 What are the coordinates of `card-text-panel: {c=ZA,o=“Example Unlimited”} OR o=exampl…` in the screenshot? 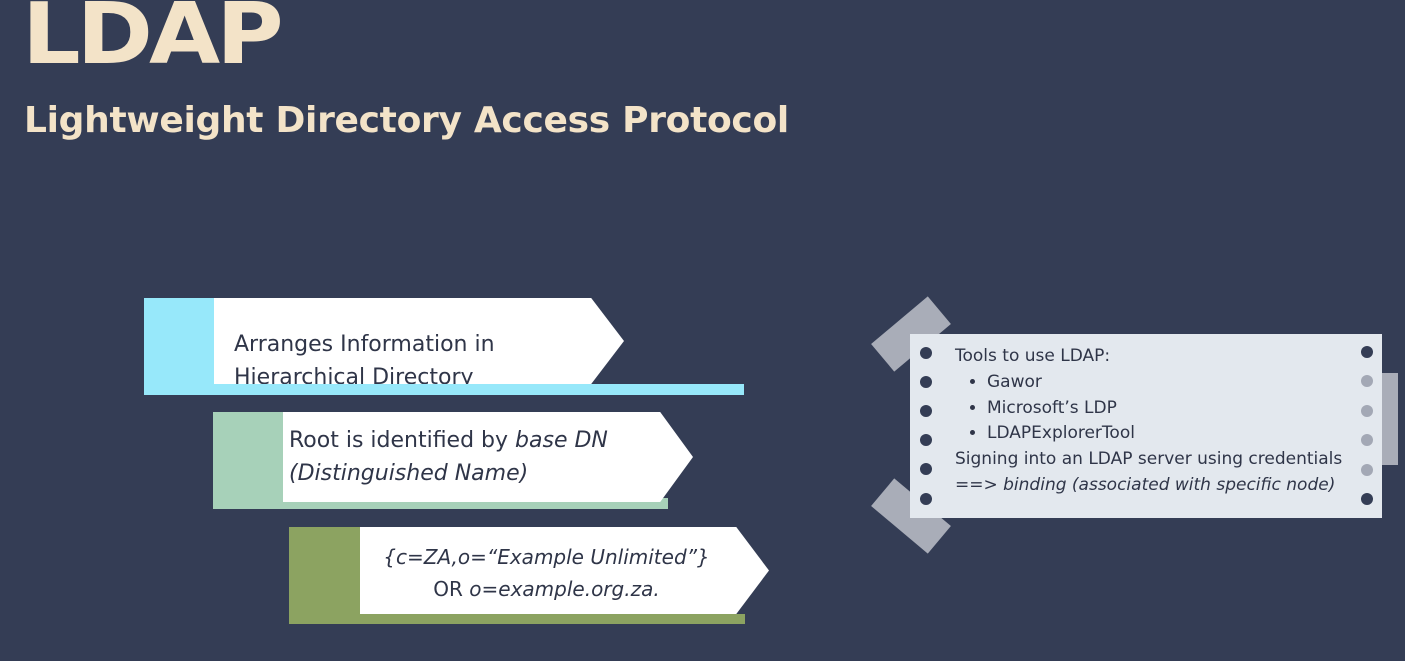 It's located at (564, 570).